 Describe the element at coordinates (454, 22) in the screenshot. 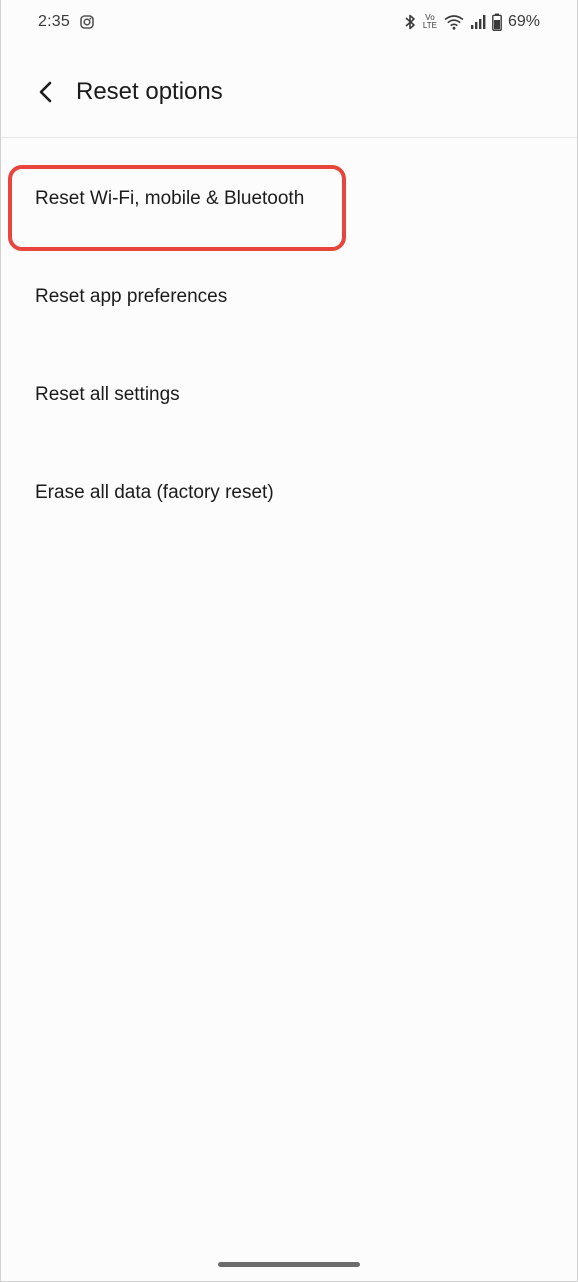

I see `wifi-icon` at that location.